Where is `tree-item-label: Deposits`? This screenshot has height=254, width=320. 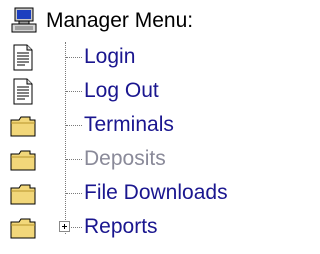 tree-item-label: Deposits is located at coordinates (125, 158).